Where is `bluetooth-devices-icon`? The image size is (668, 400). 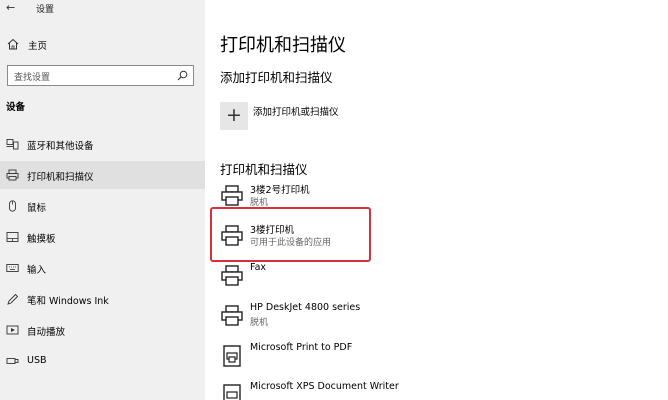 bluetooth-devices-icon is located at coordinates (12, 144).